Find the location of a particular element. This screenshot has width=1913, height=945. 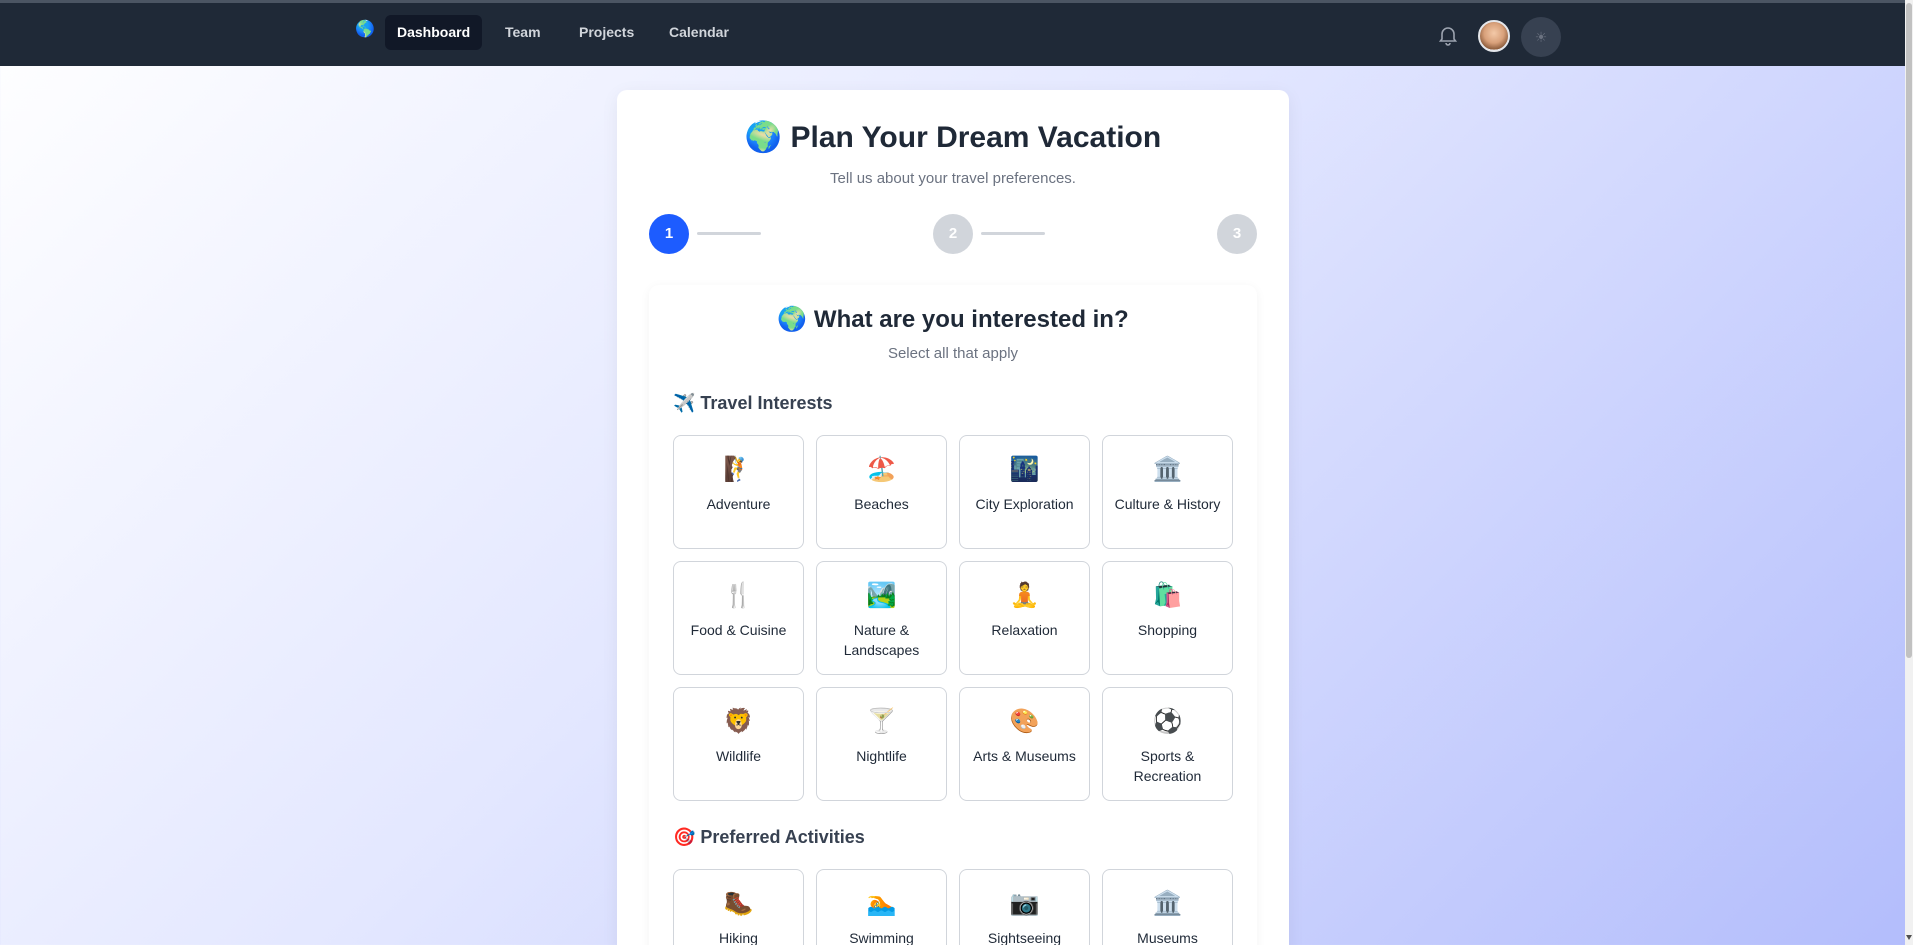

user-avatar is located at coordinates (1494, 36).